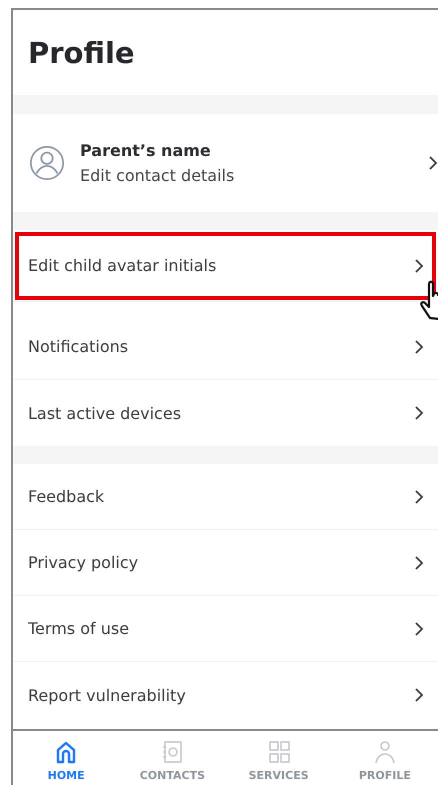 This screenshot has height=785, width=438. I want to click on menu-item: Last active devices, so click(225, 413).